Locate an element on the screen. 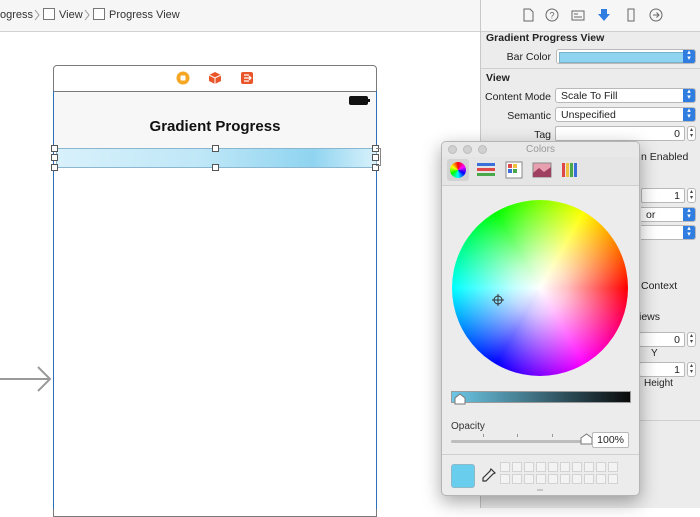  colors-panel-title: Colors is located at coordinates (540, 149).